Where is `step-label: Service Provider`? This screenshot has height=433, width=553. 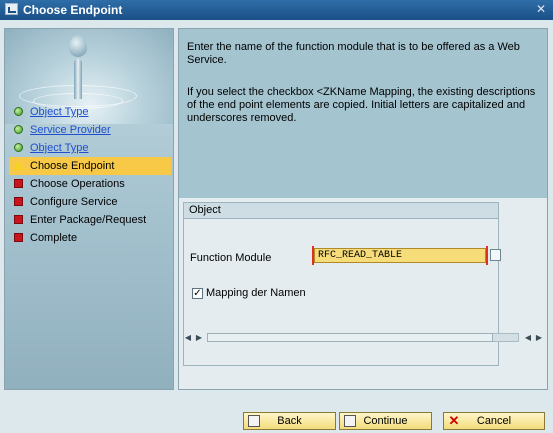 step-label: Service Provider is located at coordinates (70, 130).